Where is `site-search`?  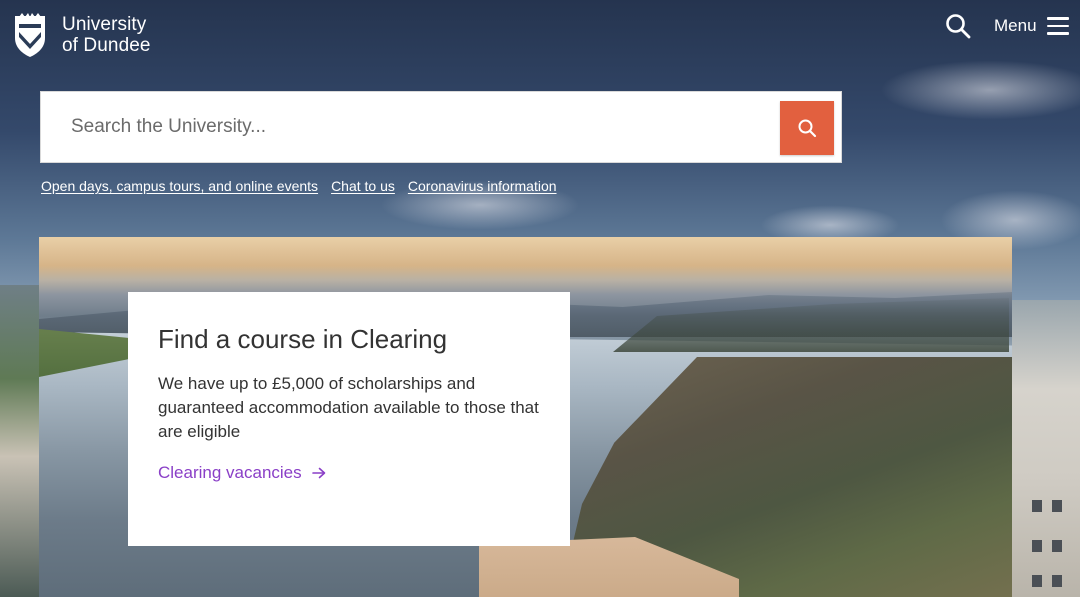 site-search is located at coordinates (441, 127).